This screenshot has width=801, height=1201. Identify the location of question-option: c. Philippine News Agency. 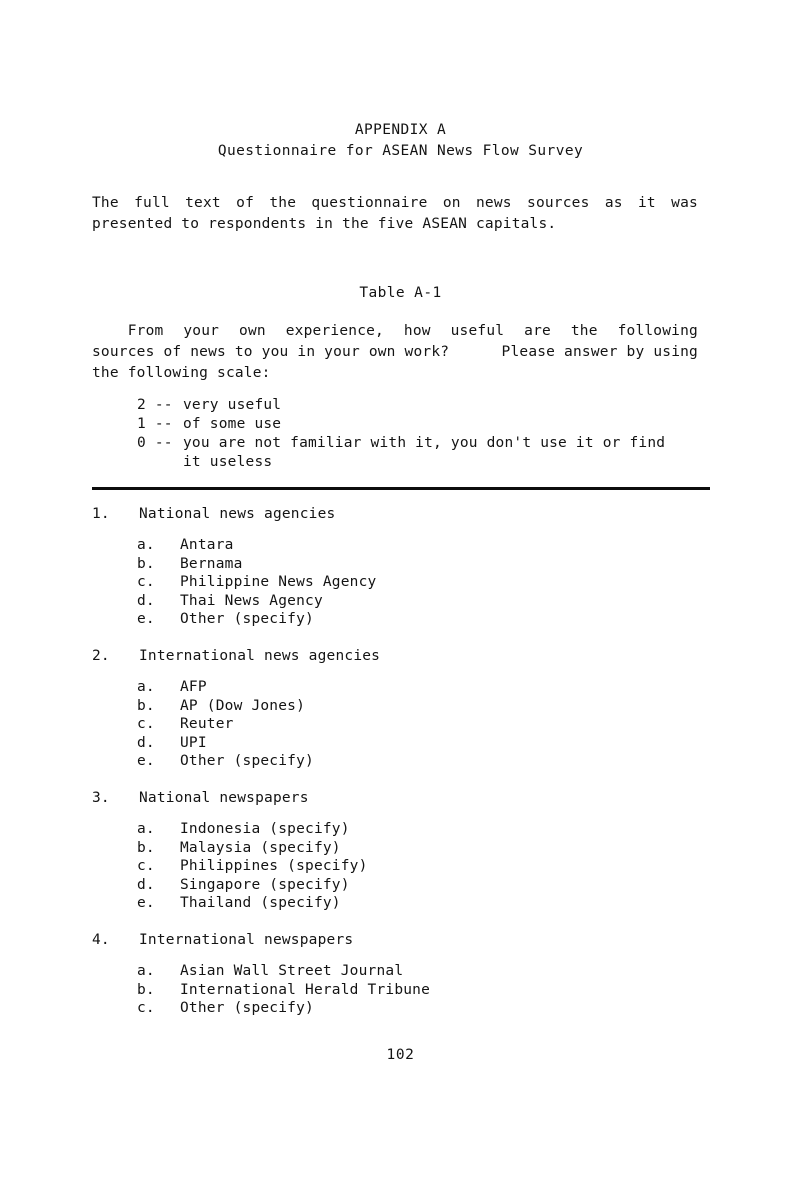
(424, 582).